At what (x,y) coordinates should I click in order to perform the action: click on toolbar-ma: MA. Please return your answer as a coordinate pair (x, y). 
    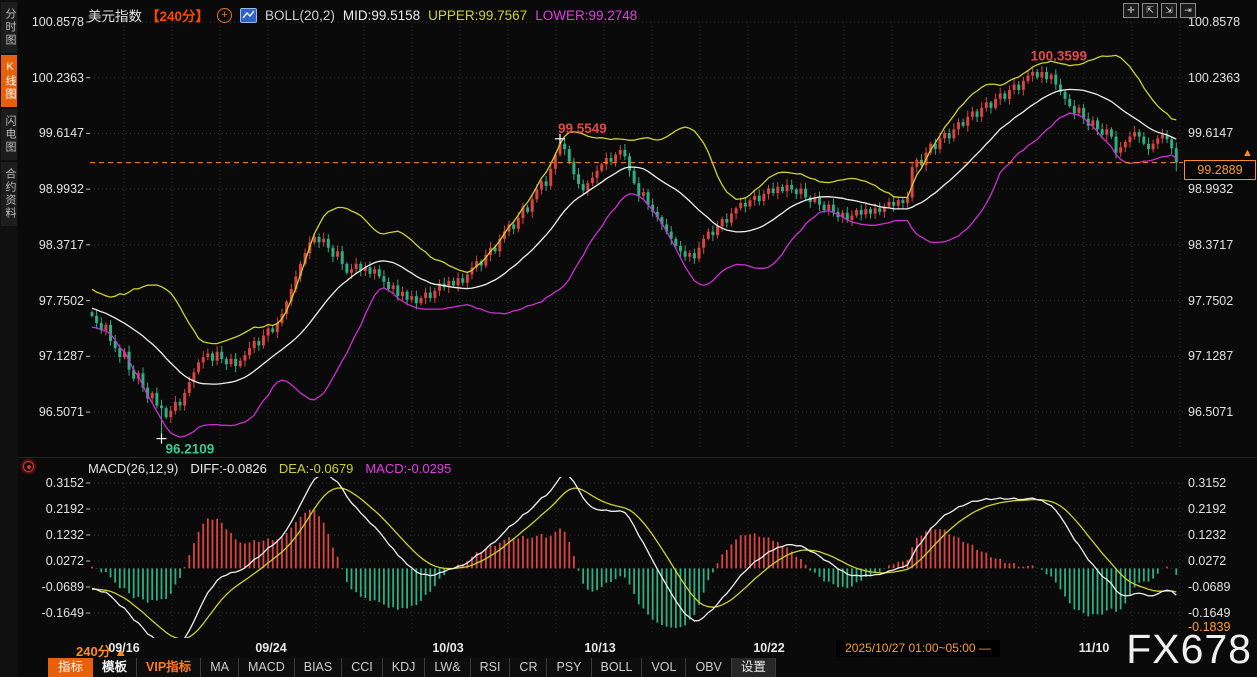
    Looking at the image, I should click on (220, 667).